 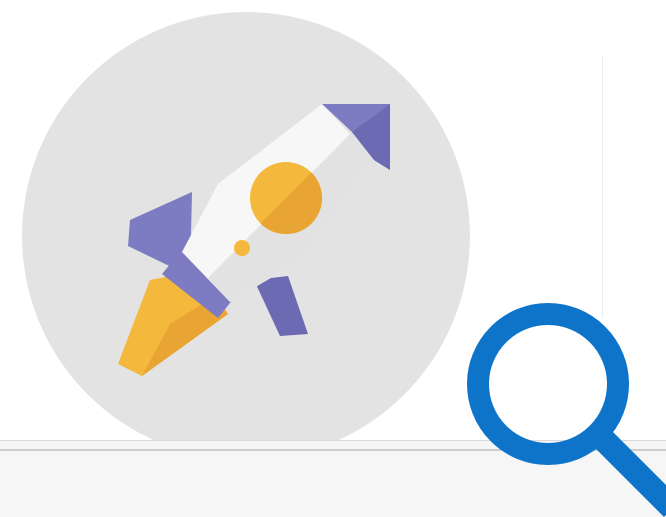 I want to click on search-handle, so click(x=624, y=468).